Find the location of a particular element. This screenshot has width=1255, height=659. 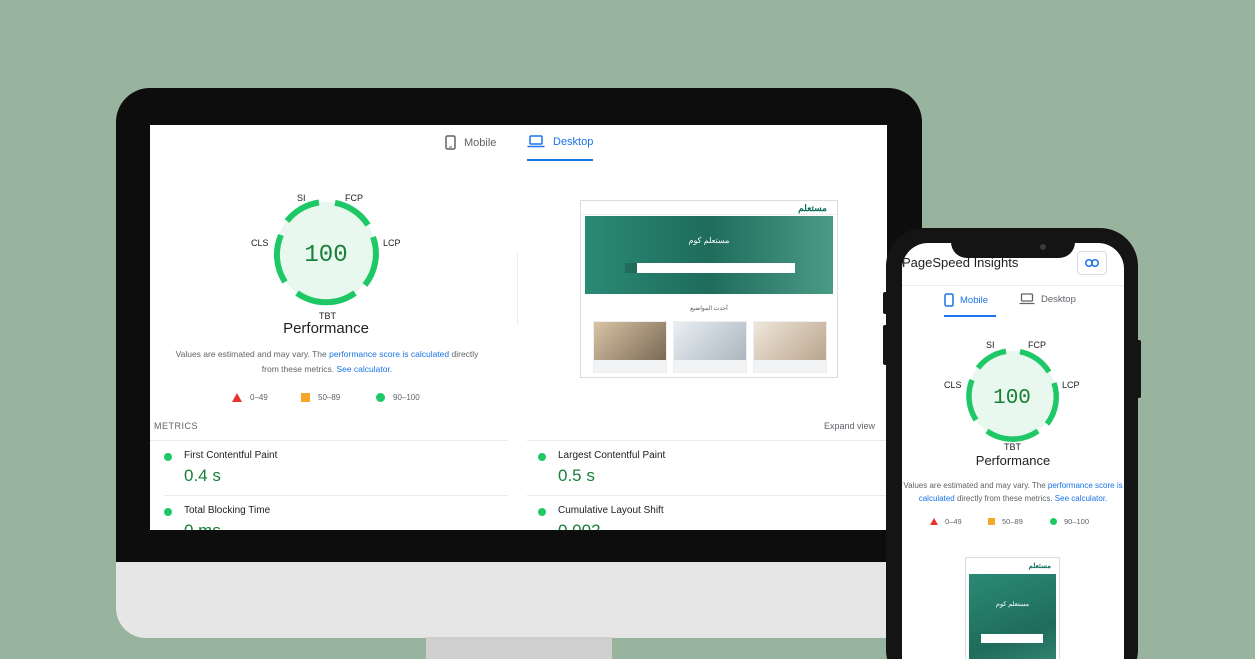

gauge-label-tbt: TBT is located at coordinates (1012, 447).